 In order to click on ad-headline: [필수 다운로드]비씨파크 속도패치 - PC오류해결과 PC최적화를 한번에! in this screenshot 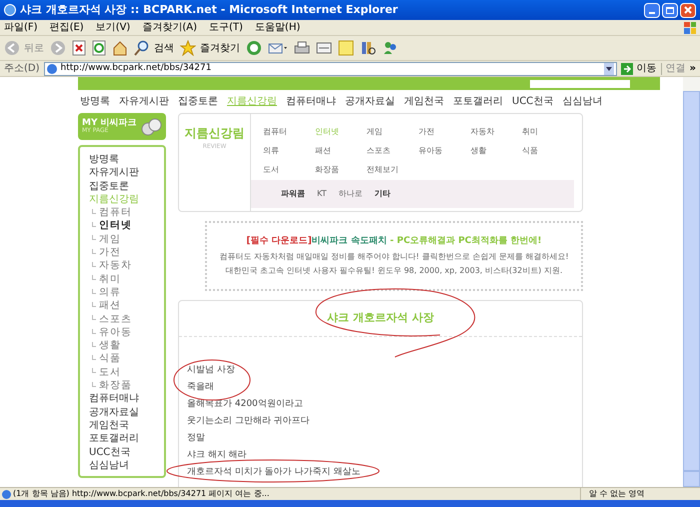, I will do `click(394, 241)`.